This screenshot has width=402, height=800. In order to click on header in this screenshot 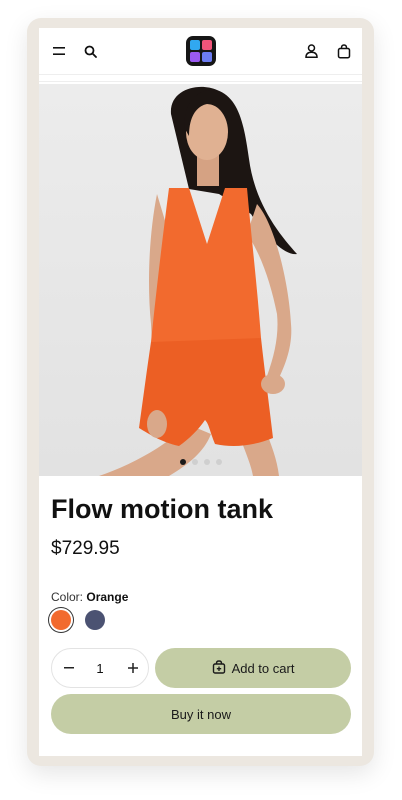, I will do `click(200, 51)`.